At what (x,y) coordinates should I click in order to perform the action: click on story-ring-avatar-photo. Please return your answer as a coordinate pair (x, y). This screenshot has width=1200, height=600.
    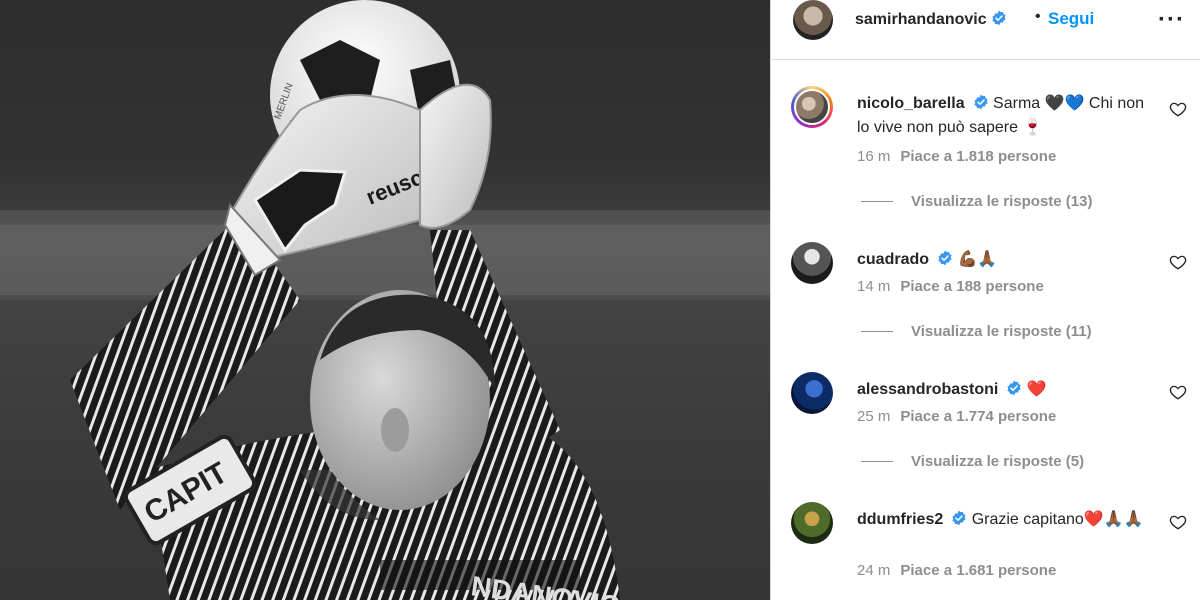
    Looking at the image, I should click on (812, 107).